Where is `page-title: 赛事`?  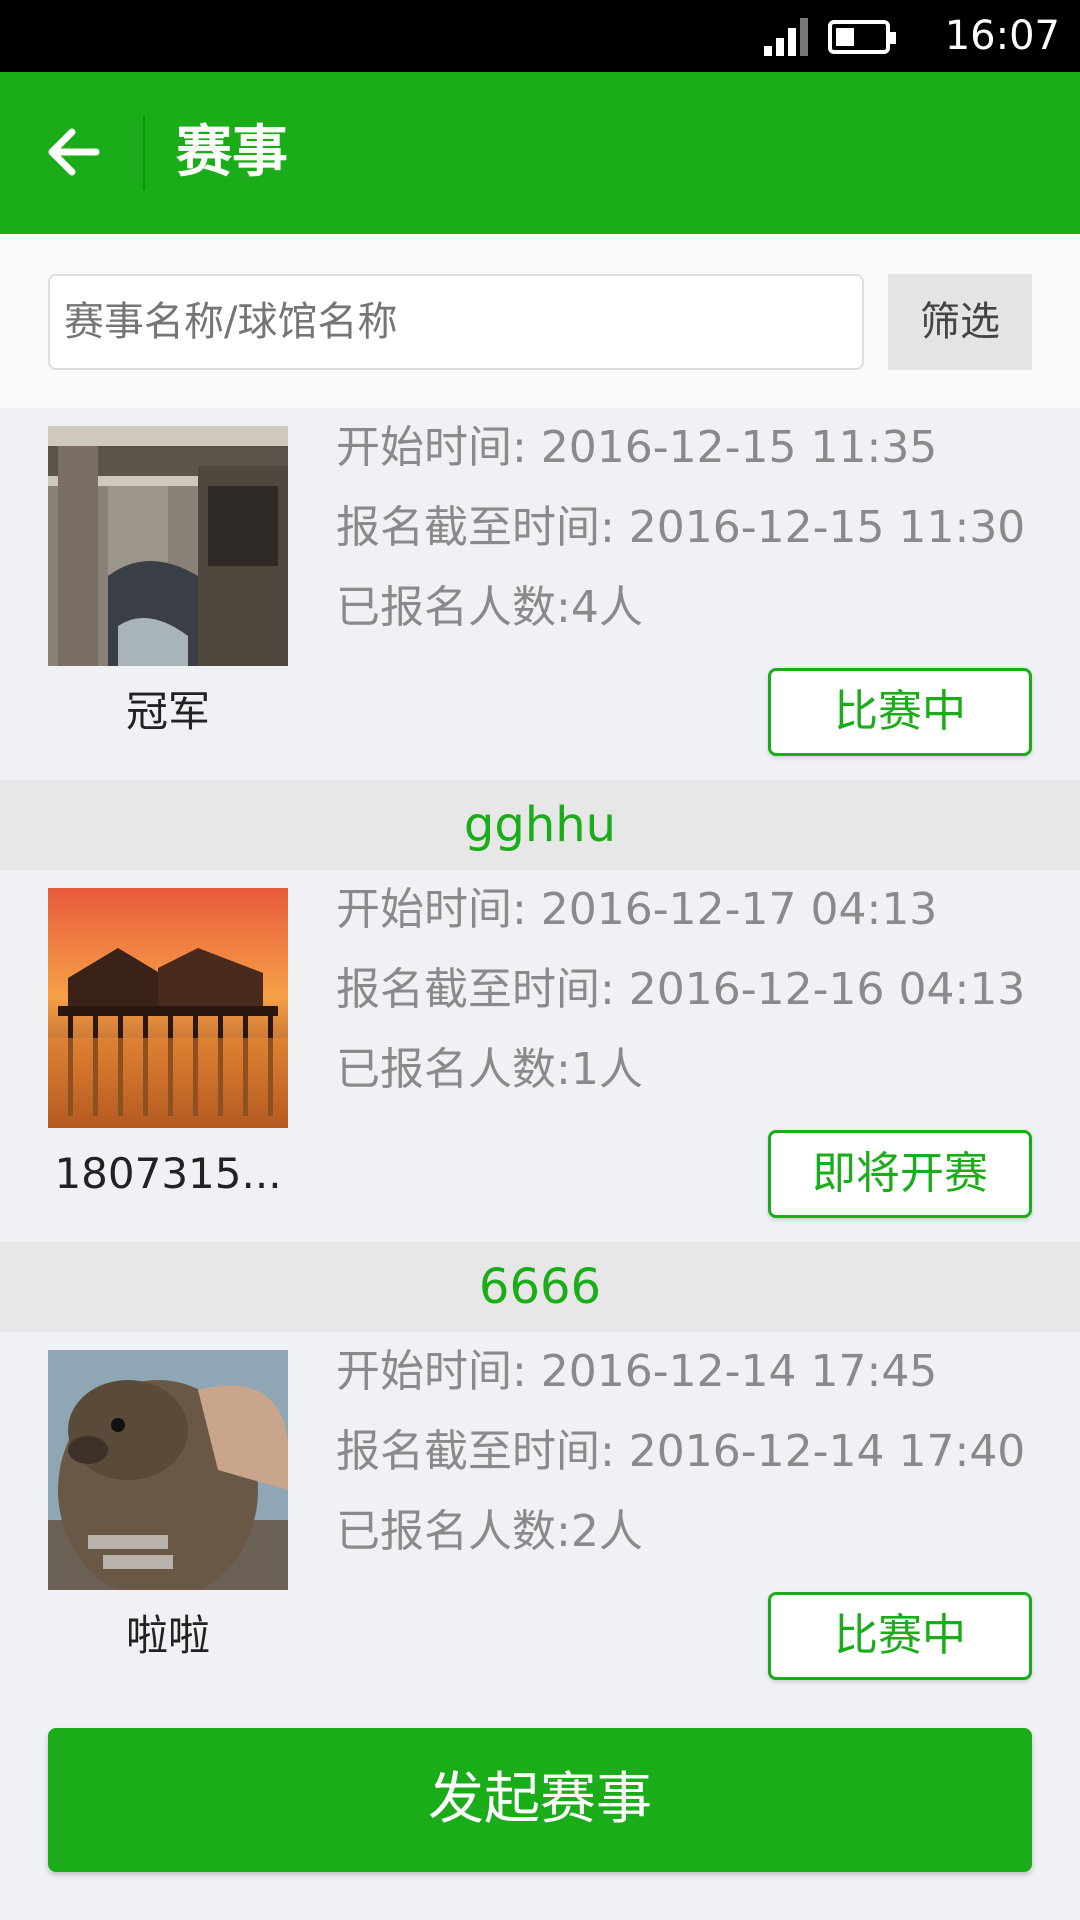
page-title: 赛事 is located at coordinates (232, 152).